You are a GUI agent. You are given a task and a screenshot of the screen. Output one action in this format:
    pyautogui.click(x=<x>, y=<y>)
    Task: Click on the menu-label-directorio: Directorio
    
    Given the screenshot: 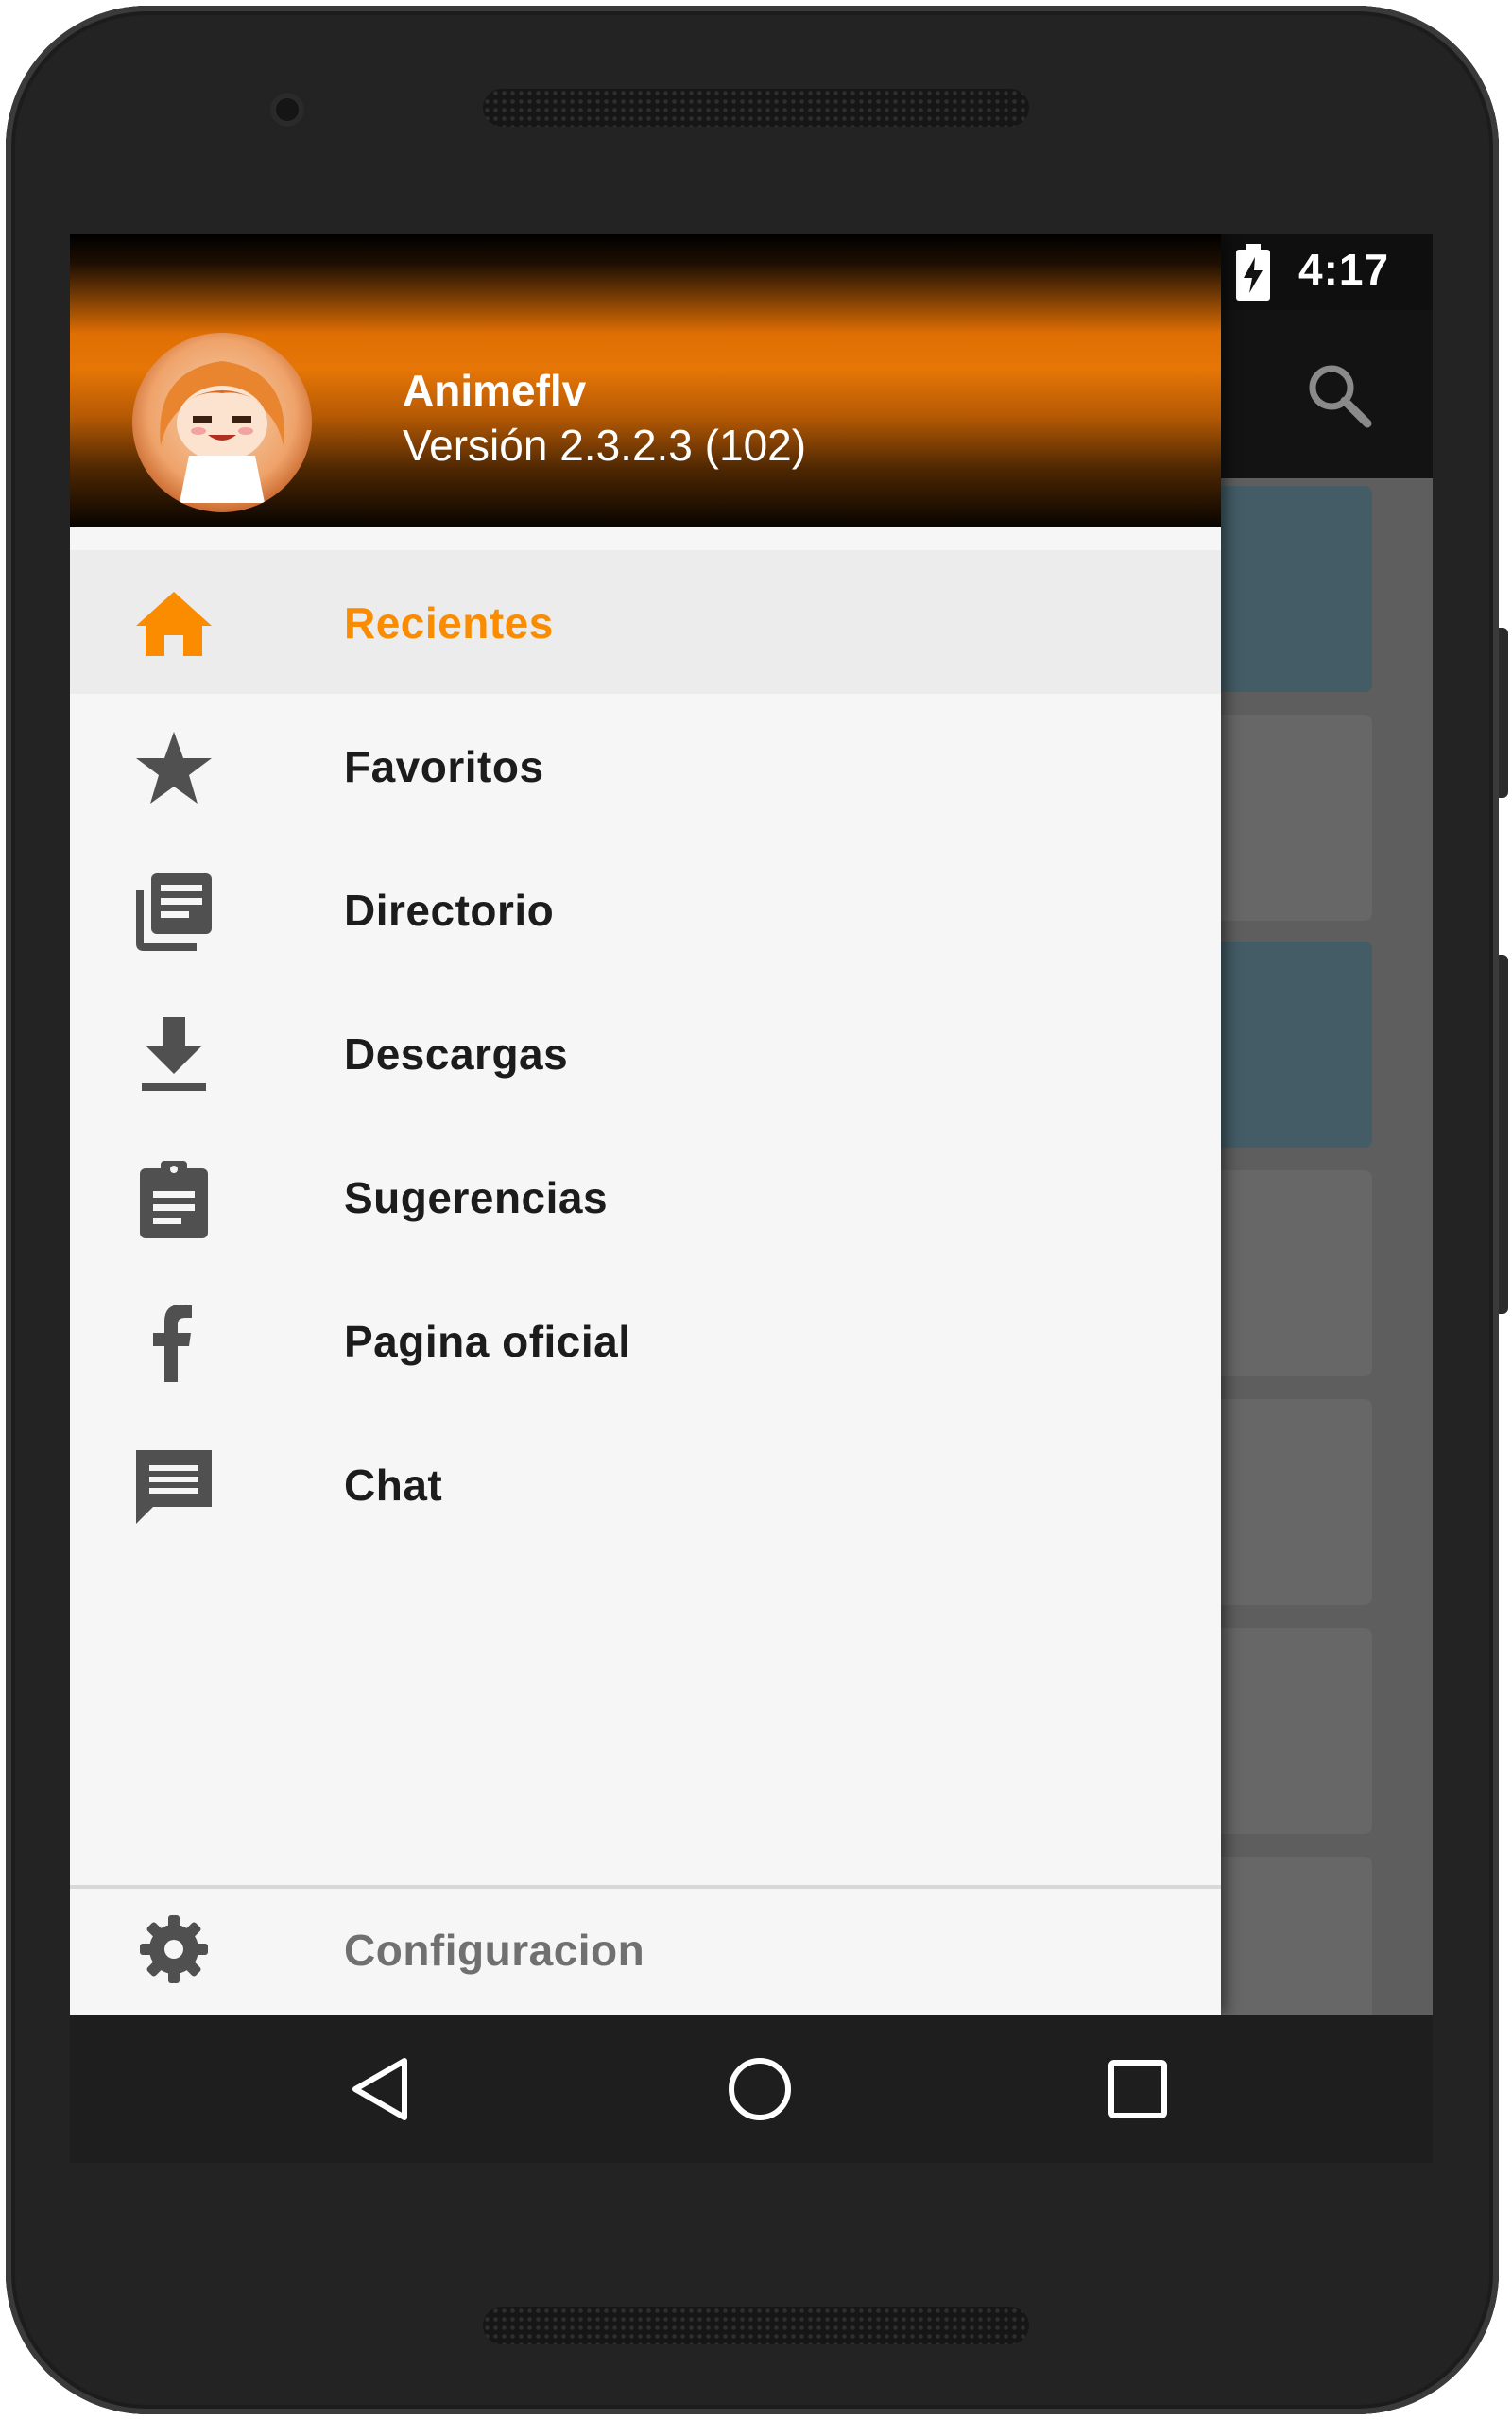 What is the action you would take?
    pyautogui.click(x=449, y=910)
    